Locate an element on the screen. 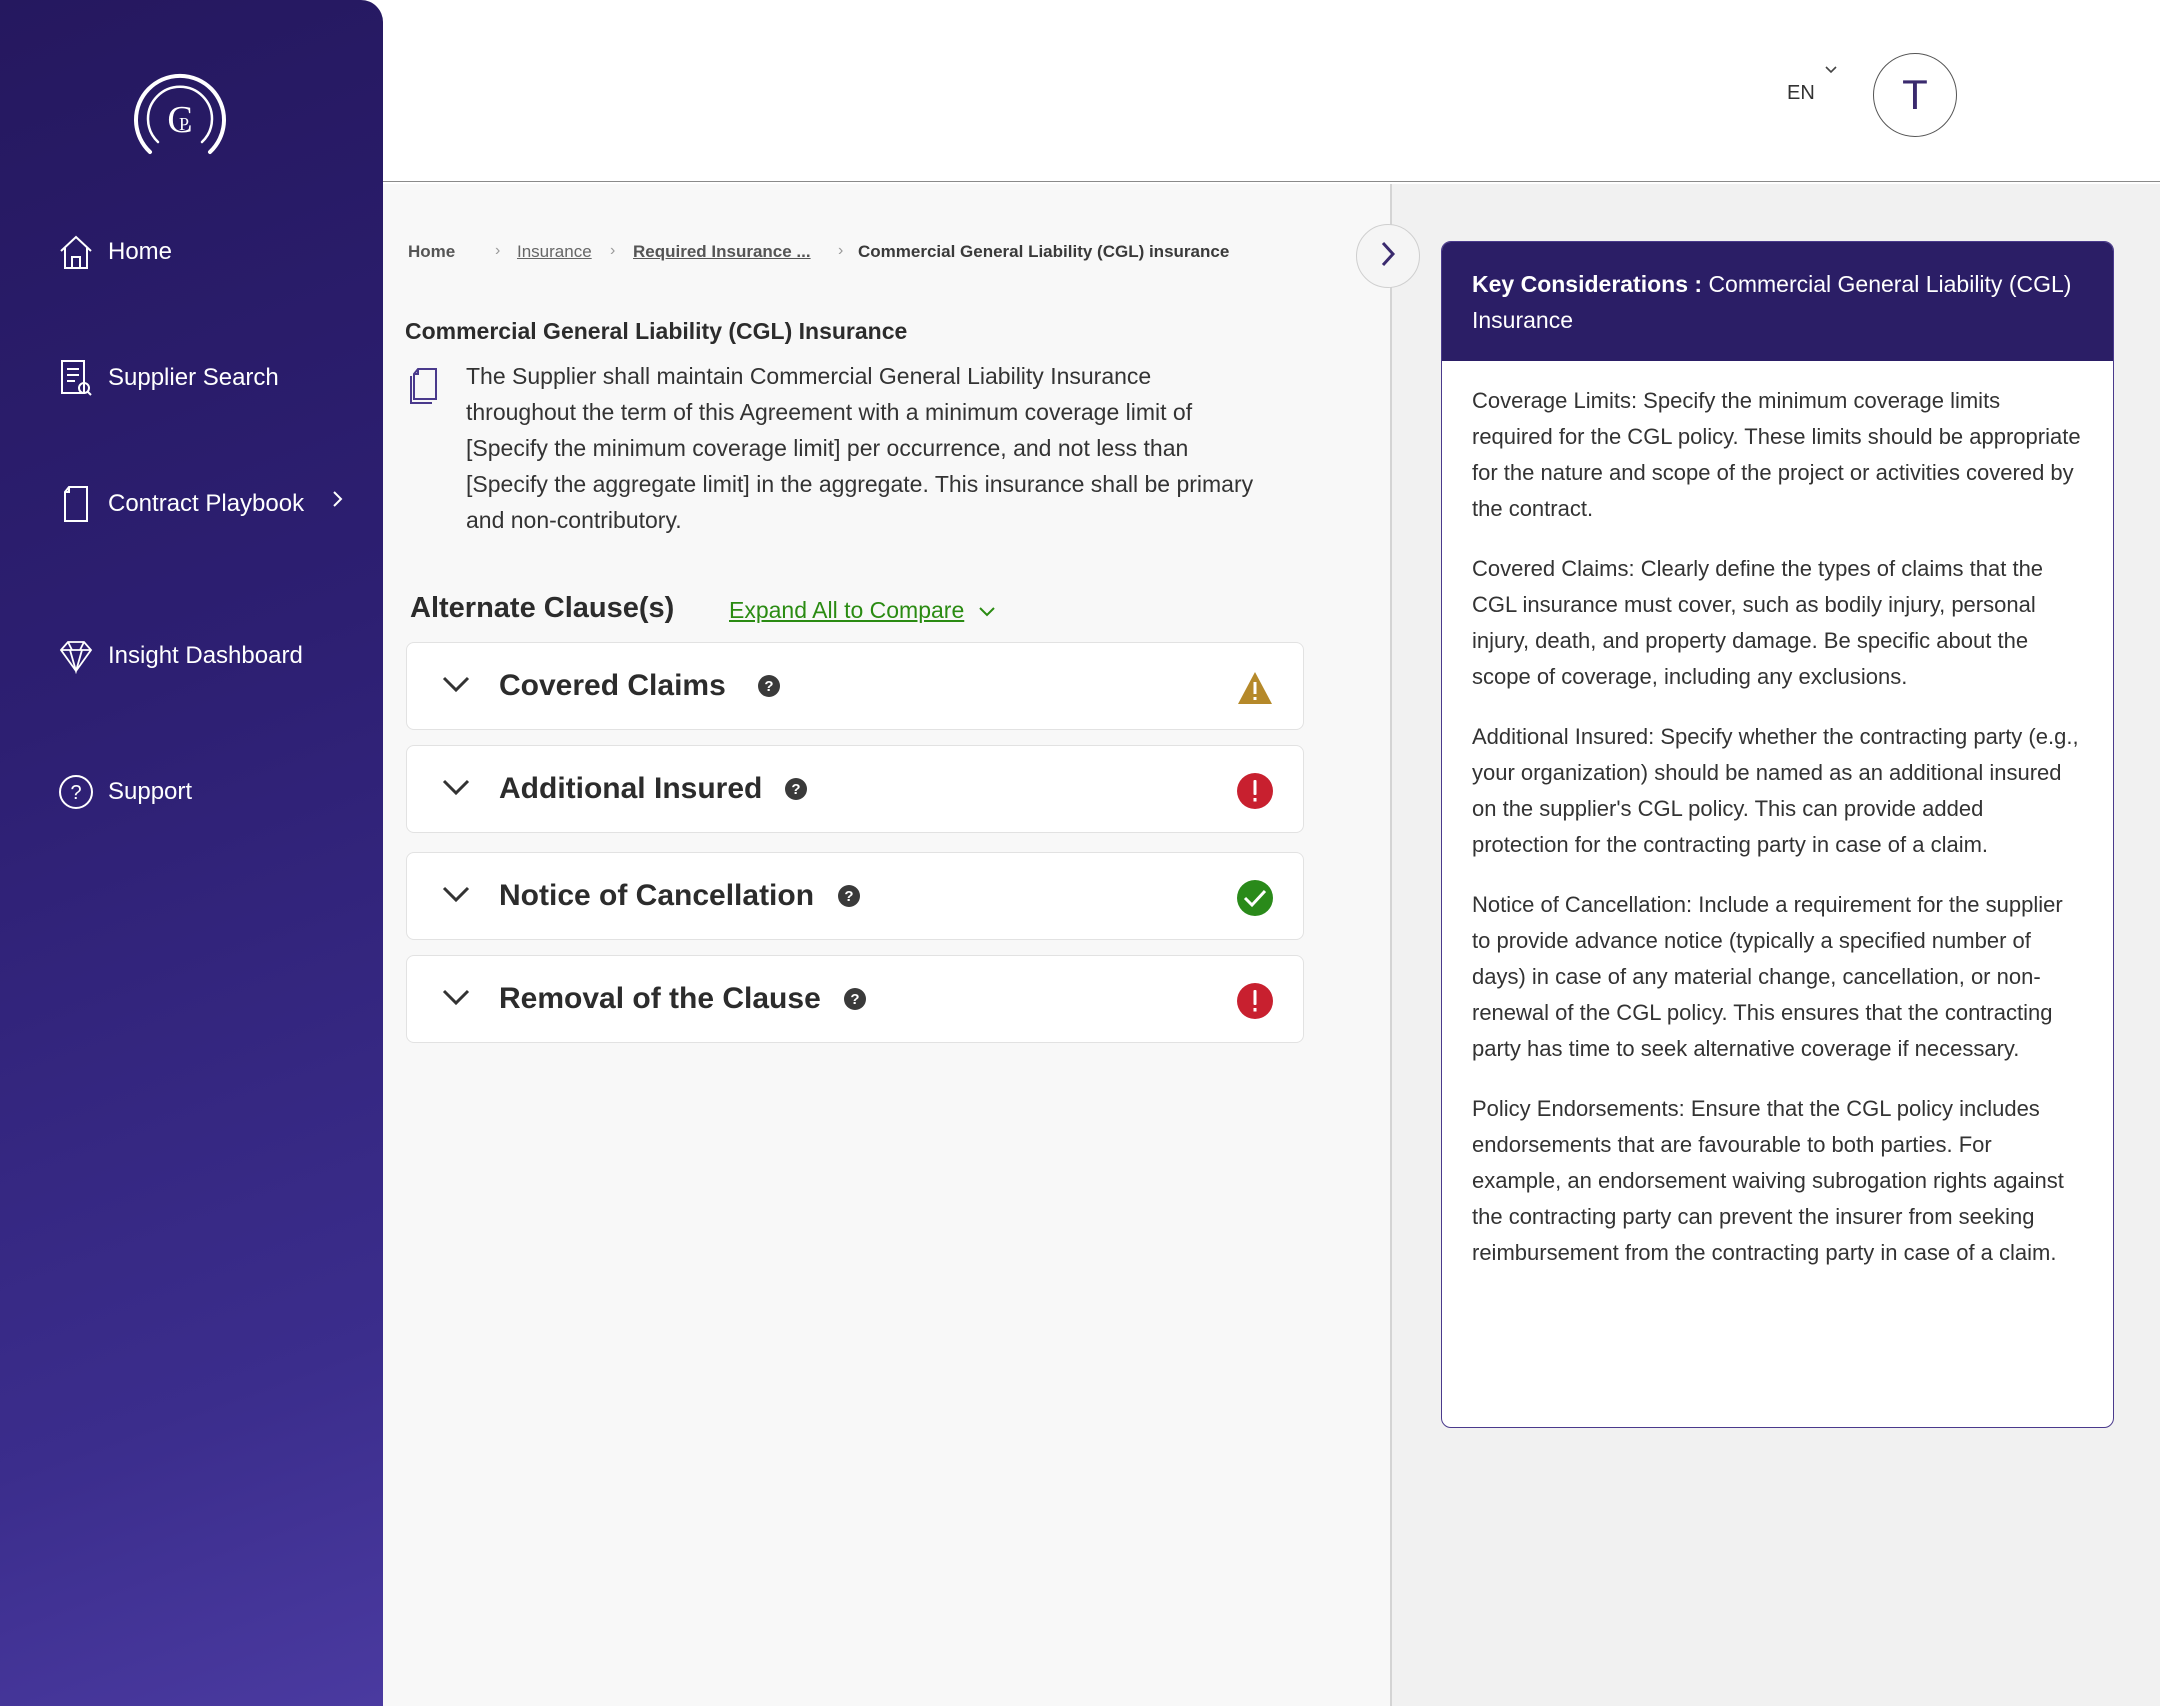 The height and width of the screenshot is (1706, 2160). accordion-label: Covered Claims is located at coordinates (612, 685).